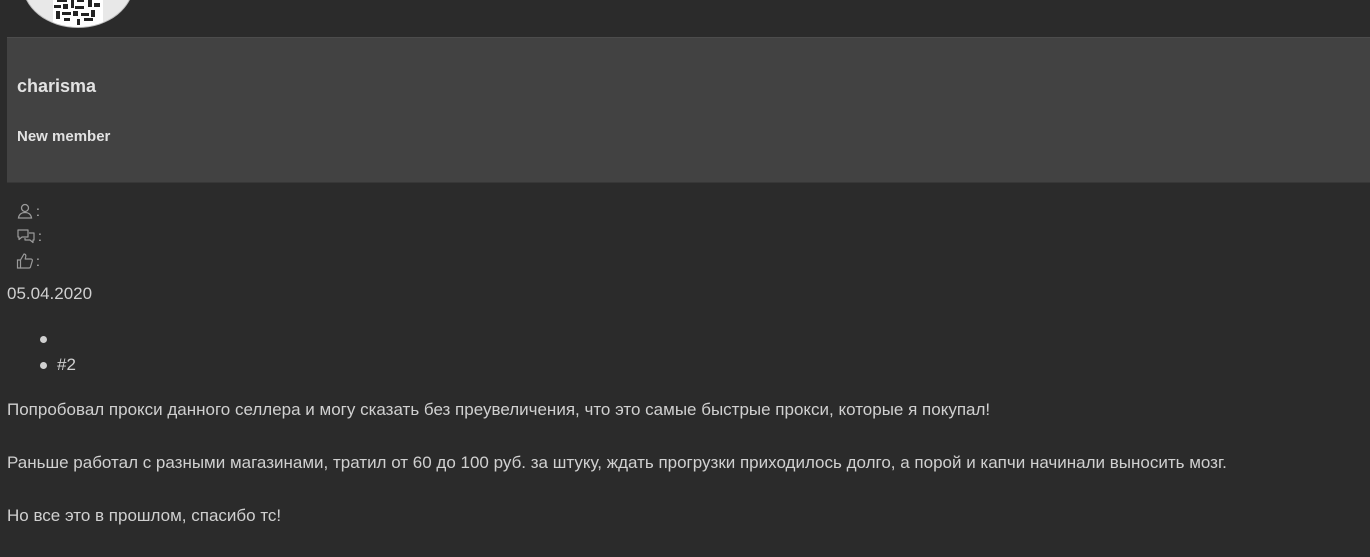 Image resolution: width=1370 pixels, height=557 pixels. What do you see at coordinates (56, 365) in the screenshot?
I see `post-permalink: #2` at bounding box center [56, 365].